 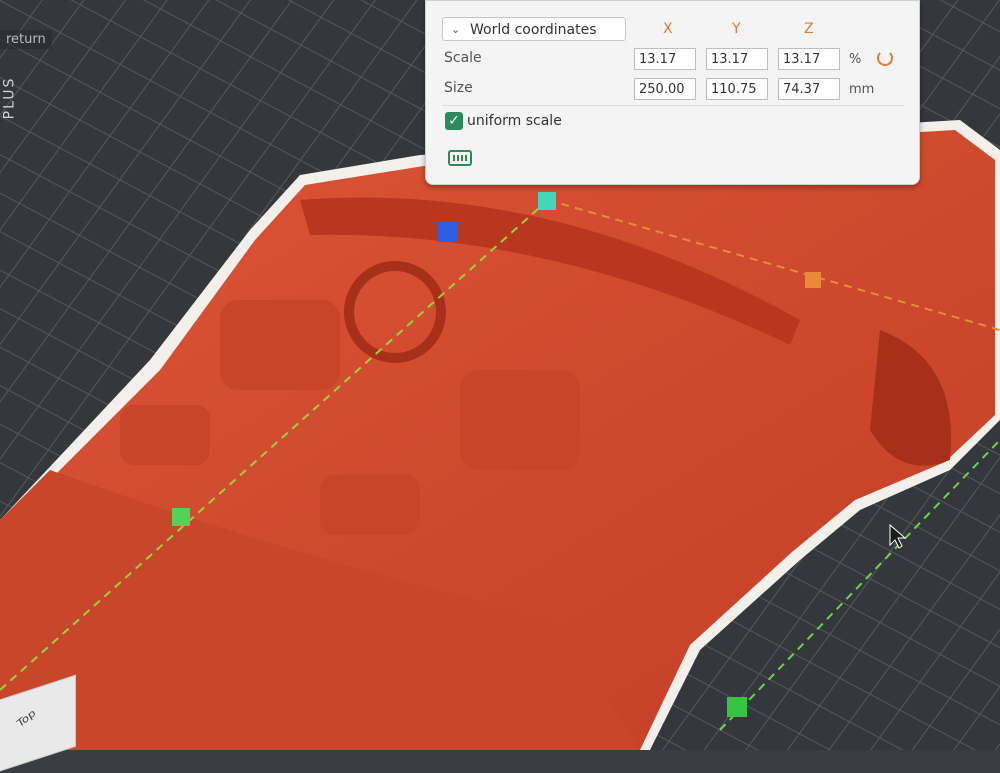 What do you see at coordinates (665, 59) in the screenshot?
I see `scale-x-input` at bounding box center [665, 59].